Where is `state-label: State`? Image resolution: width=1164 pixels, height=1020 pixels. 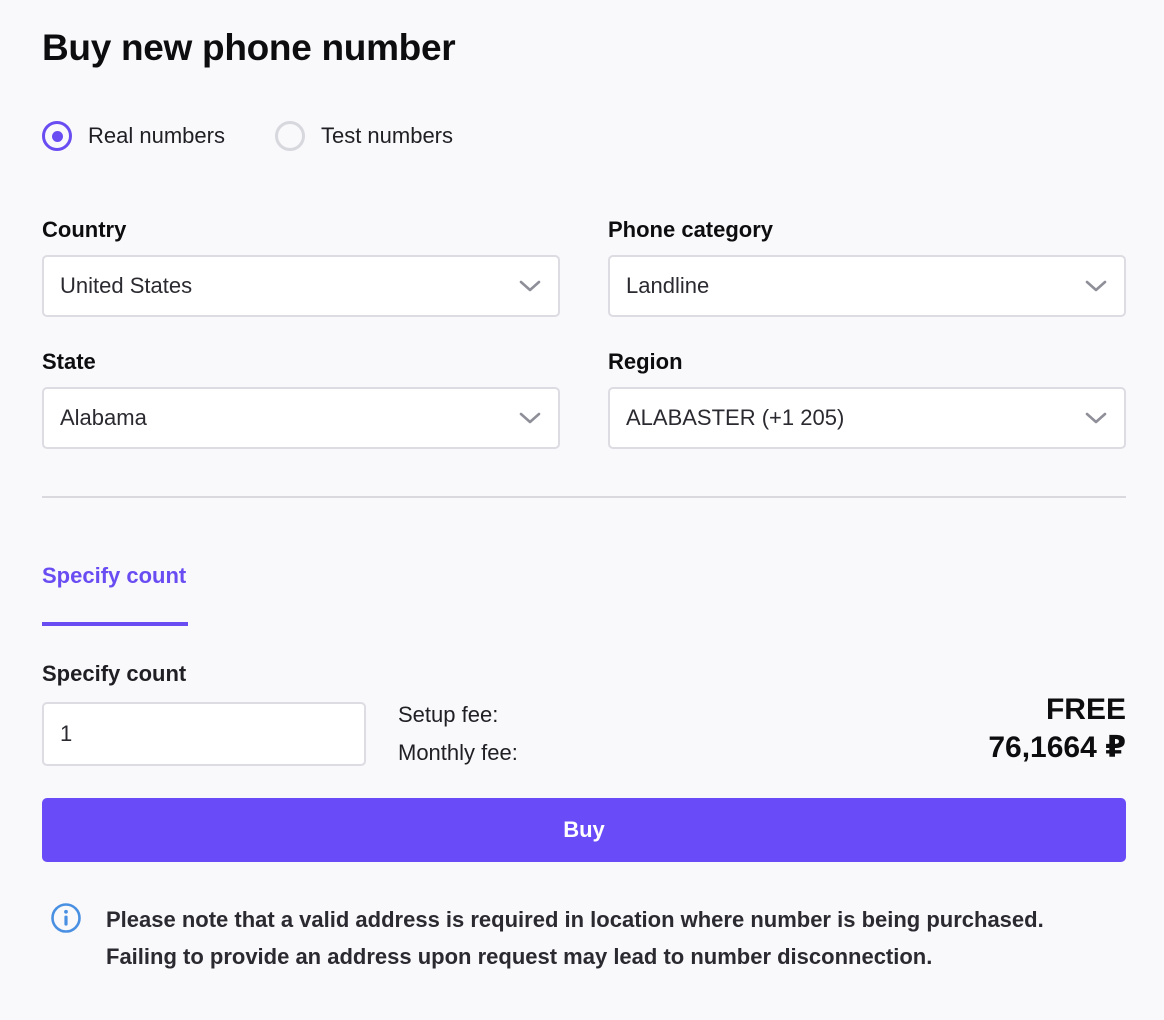 state-label: State is located at coordinates (69, 361).